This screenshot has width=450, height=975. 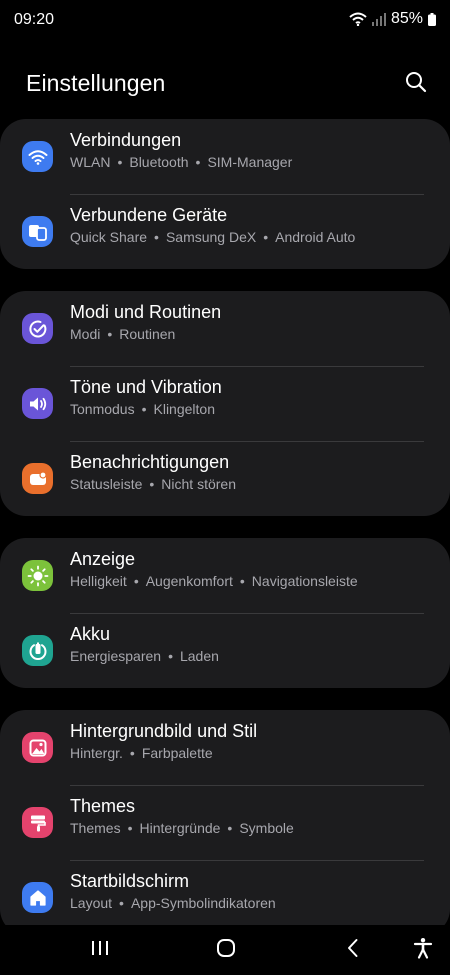 I want to click on item-subtitle: Tonmodus • Klingelton, so click(x=142, y=409).